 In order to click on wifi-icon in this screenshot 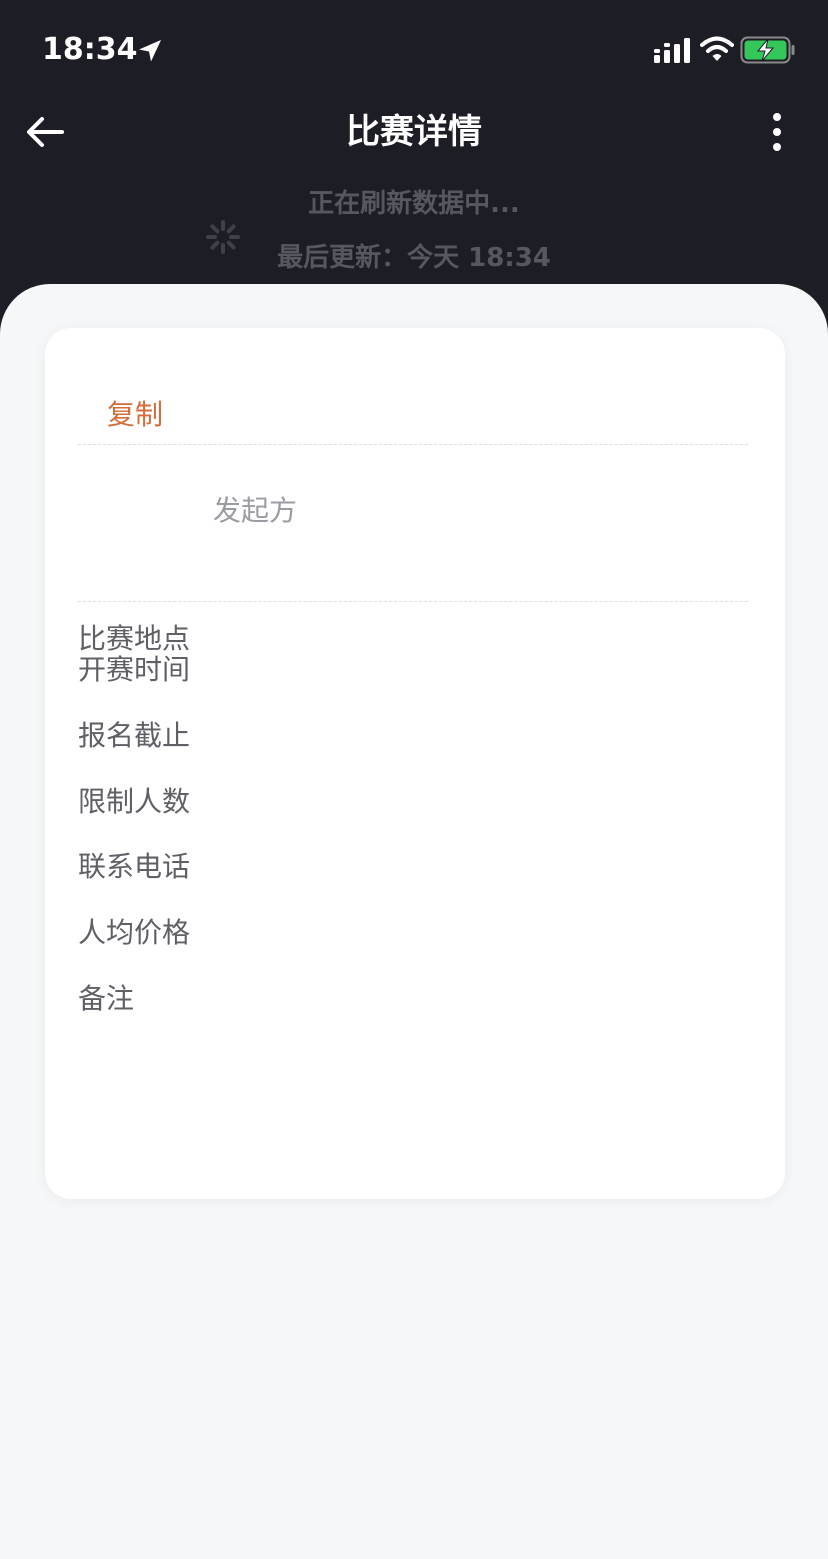, I will do `click(717, 48)`.